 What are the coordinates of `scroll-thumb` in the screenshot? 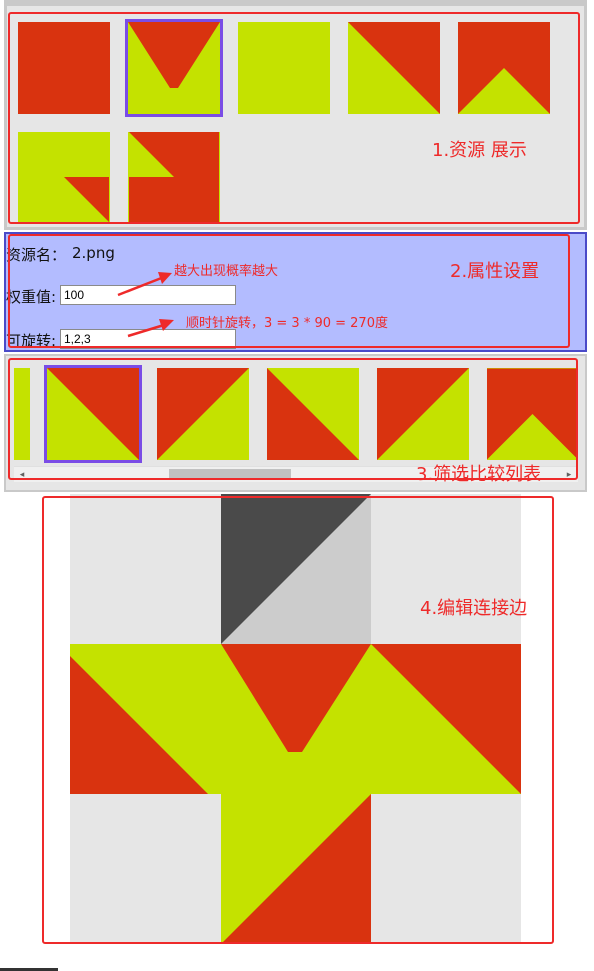 It's located at (230, 474).